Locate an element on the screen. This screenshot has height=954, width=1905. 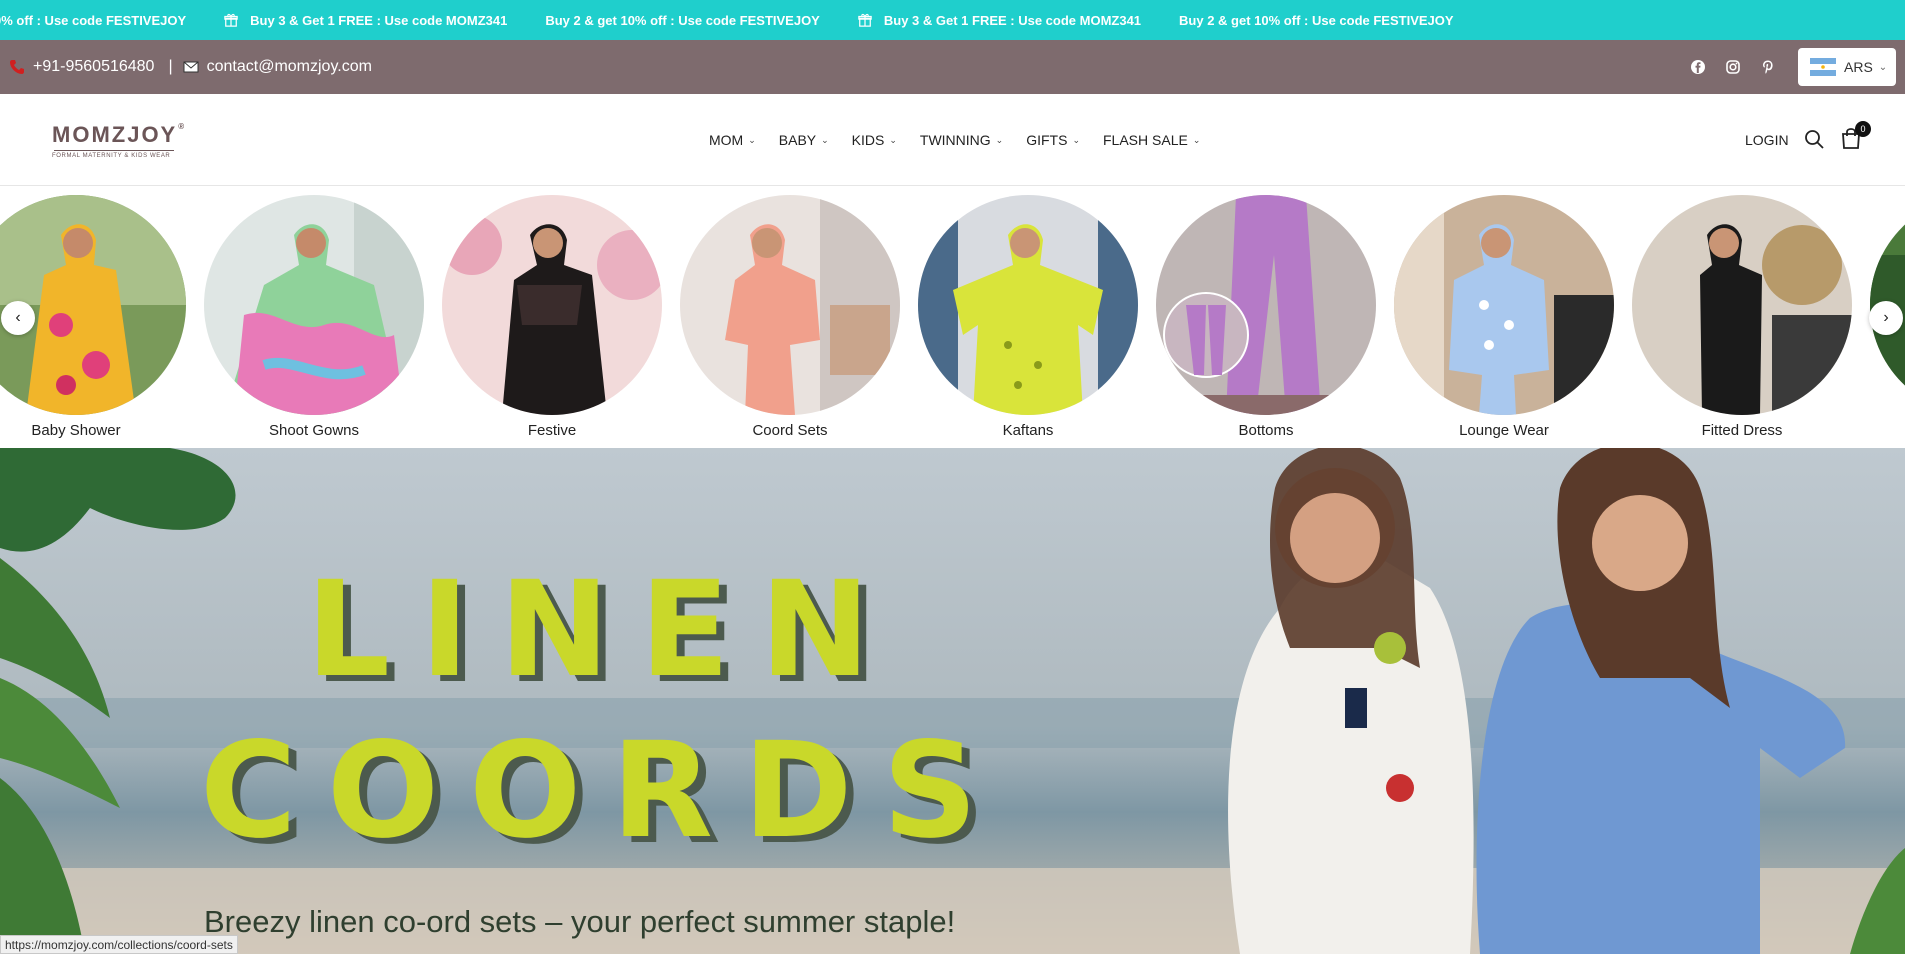
category-label: Bottoms is located at coordinates (1266, 430).